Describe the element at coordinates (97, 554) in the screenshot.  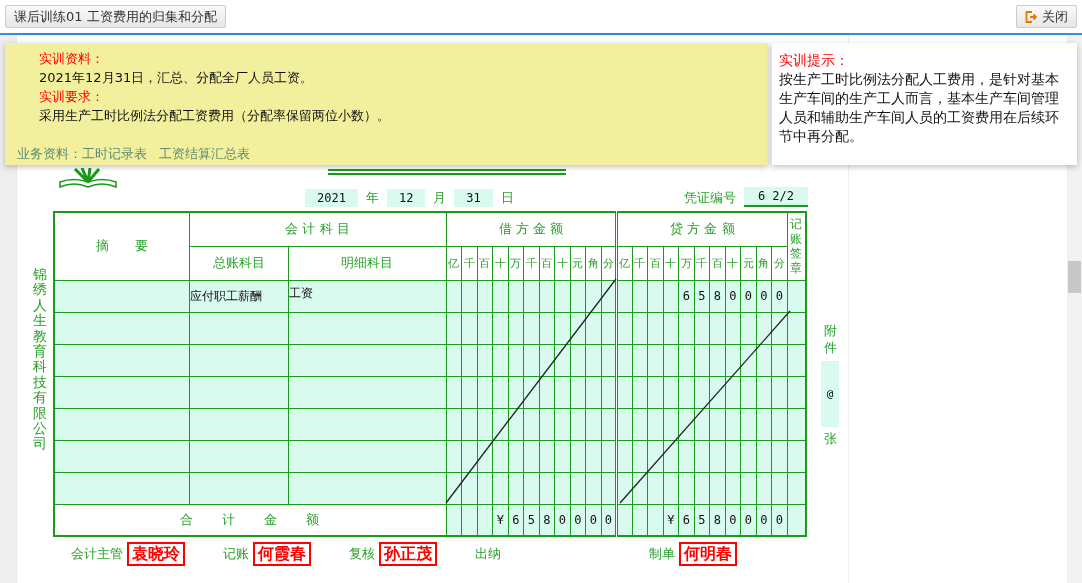
I see `signature-role: 会计主管` at that location.